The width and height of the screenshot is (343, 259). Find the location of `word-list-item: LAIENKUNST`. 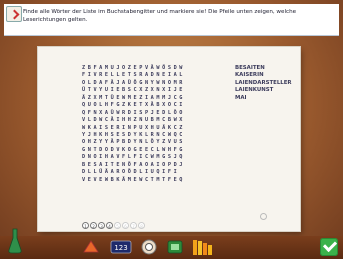

word-list-item: LAIENKUNST is located at coordinates (254, 90).